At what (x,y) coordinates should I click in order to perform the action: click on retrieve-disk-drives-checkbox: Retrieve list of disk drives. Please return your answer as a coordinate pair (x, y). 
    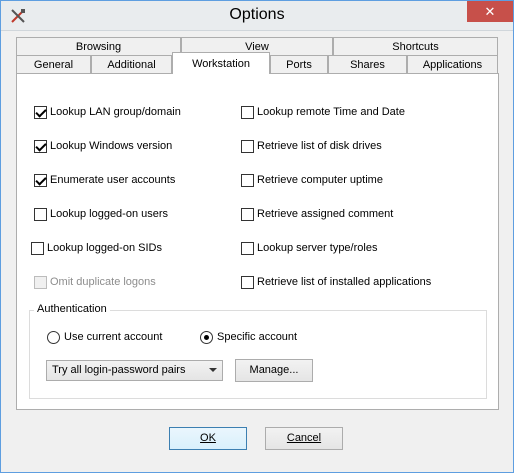
    Looking at the image, I should click on (311, 146).